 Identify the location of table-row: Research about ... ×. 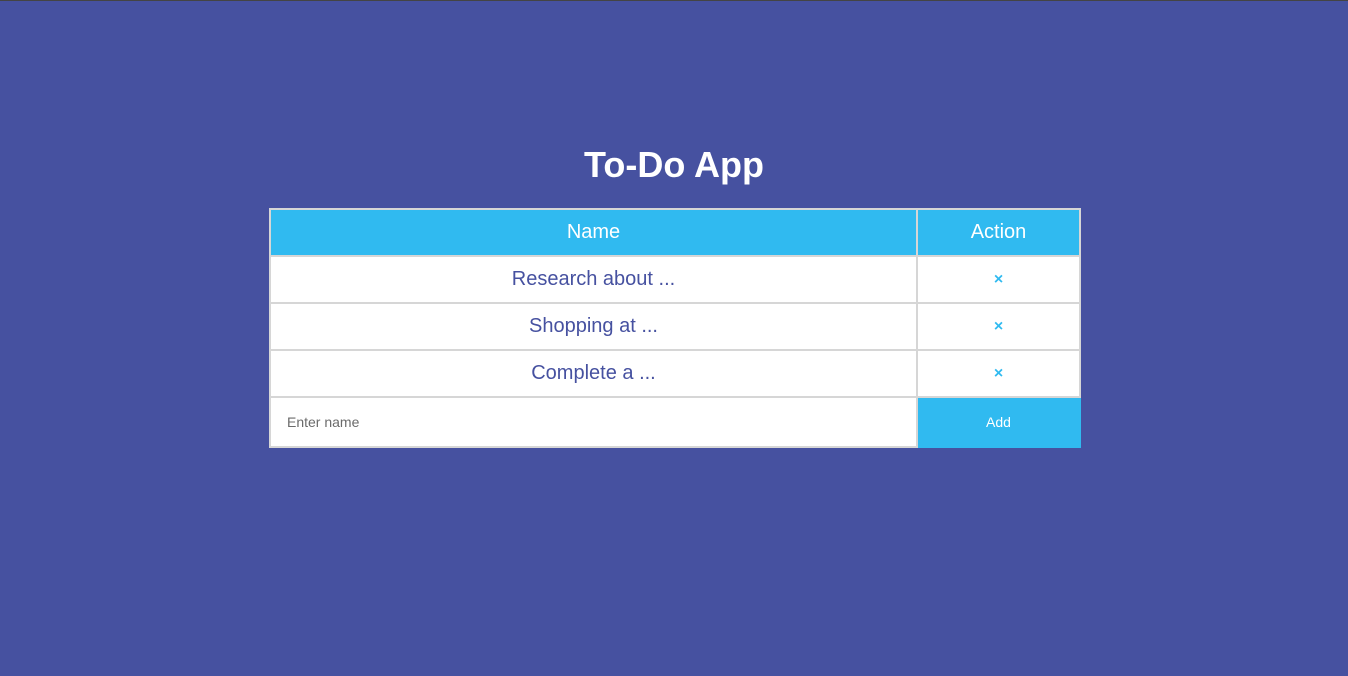
(675, 279).